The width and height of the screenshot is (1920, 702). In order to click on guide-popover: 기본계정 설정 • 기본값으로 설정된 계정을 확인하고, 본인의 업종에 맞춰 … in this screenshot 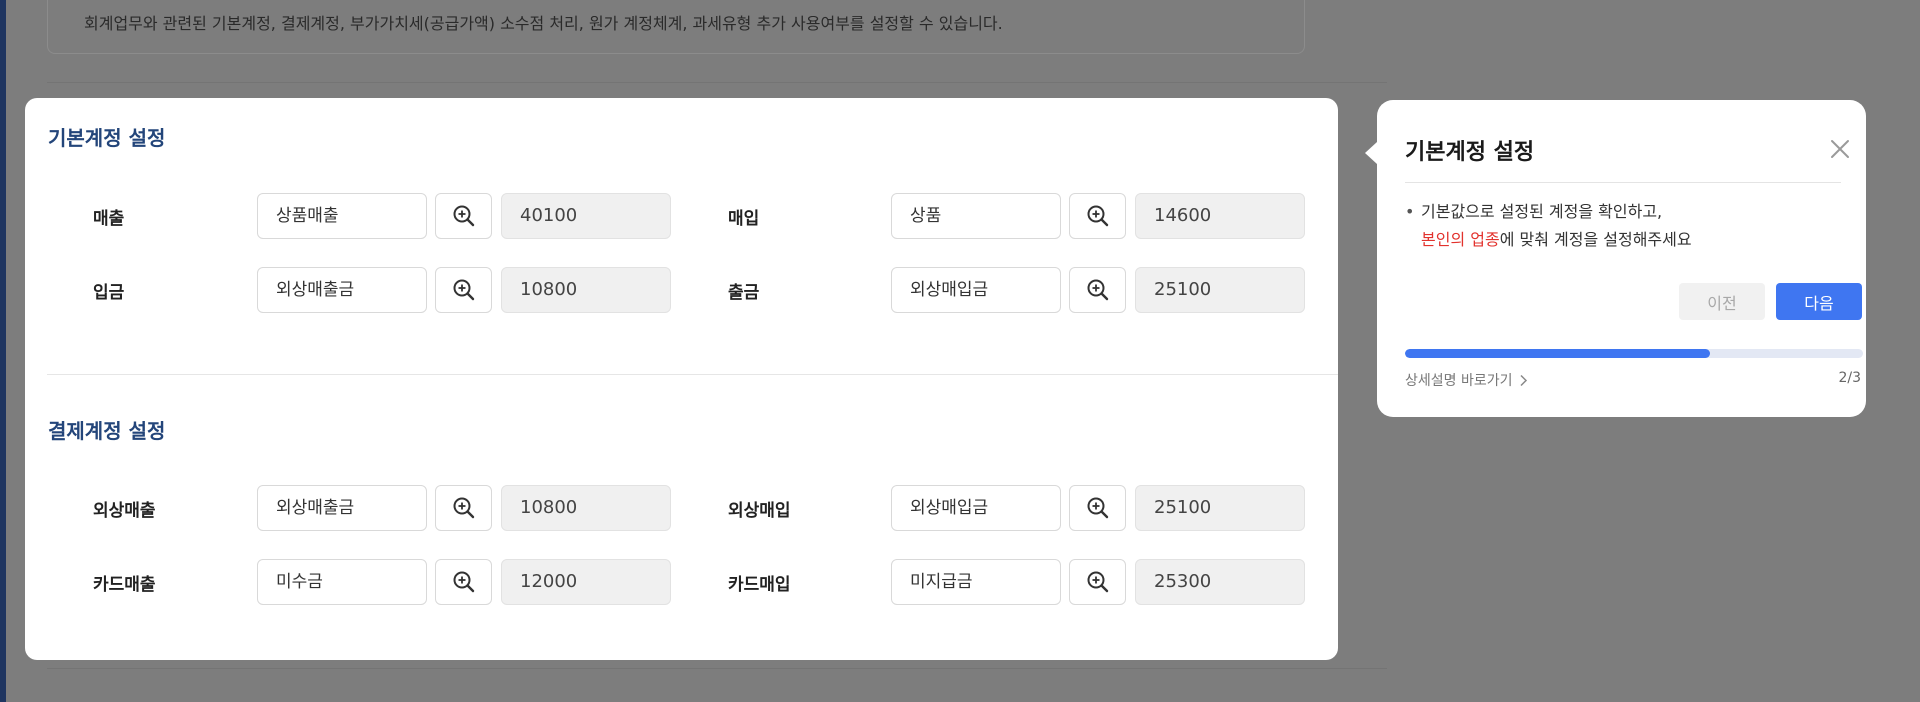, I will do `click(1615, 258)`.